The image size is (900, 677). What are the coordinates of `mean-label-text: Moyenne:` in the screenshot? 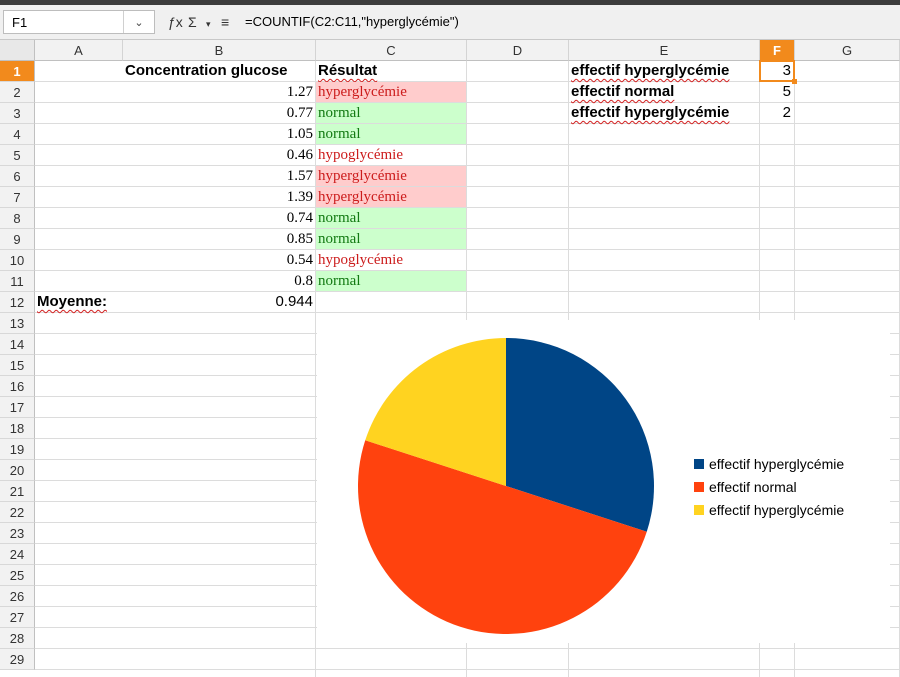 It's located at (72, 301).